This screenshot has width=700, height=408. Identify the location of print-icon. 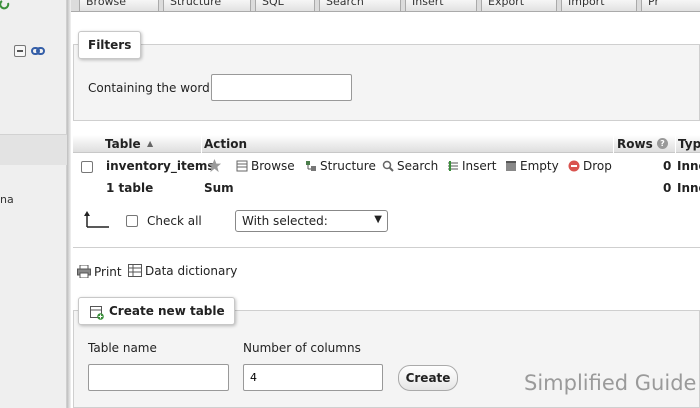
(84, 271).